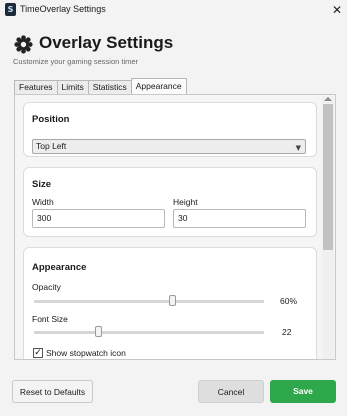  I want to click on tab-statistics: Statistics, so click(109, 87).